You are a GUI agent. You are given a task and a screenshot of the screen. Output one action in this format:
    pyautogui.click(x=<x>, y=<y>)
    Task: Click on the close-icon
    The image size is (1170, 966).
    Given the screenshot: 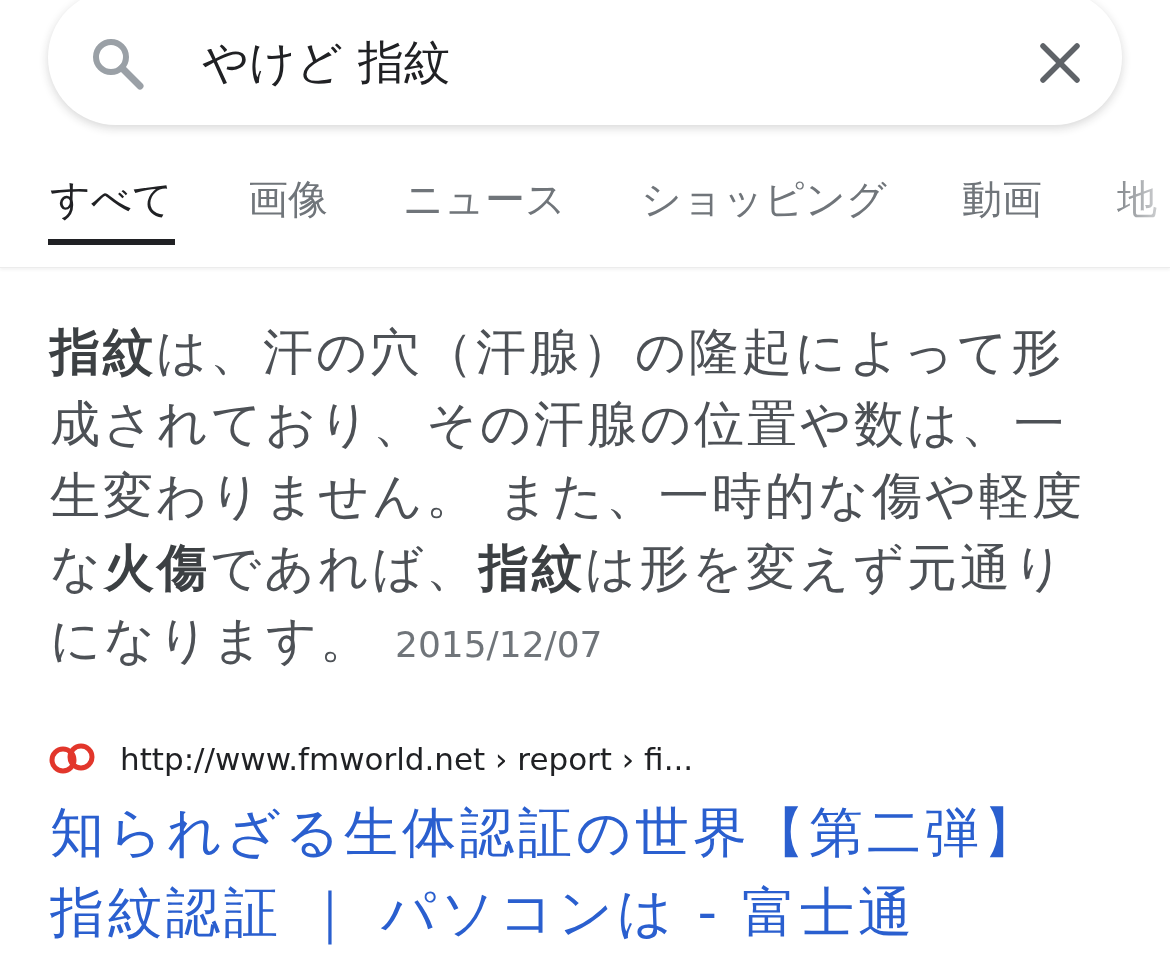 What is the action you would take?
    pyautogui.click(x=1060, y=62)
    